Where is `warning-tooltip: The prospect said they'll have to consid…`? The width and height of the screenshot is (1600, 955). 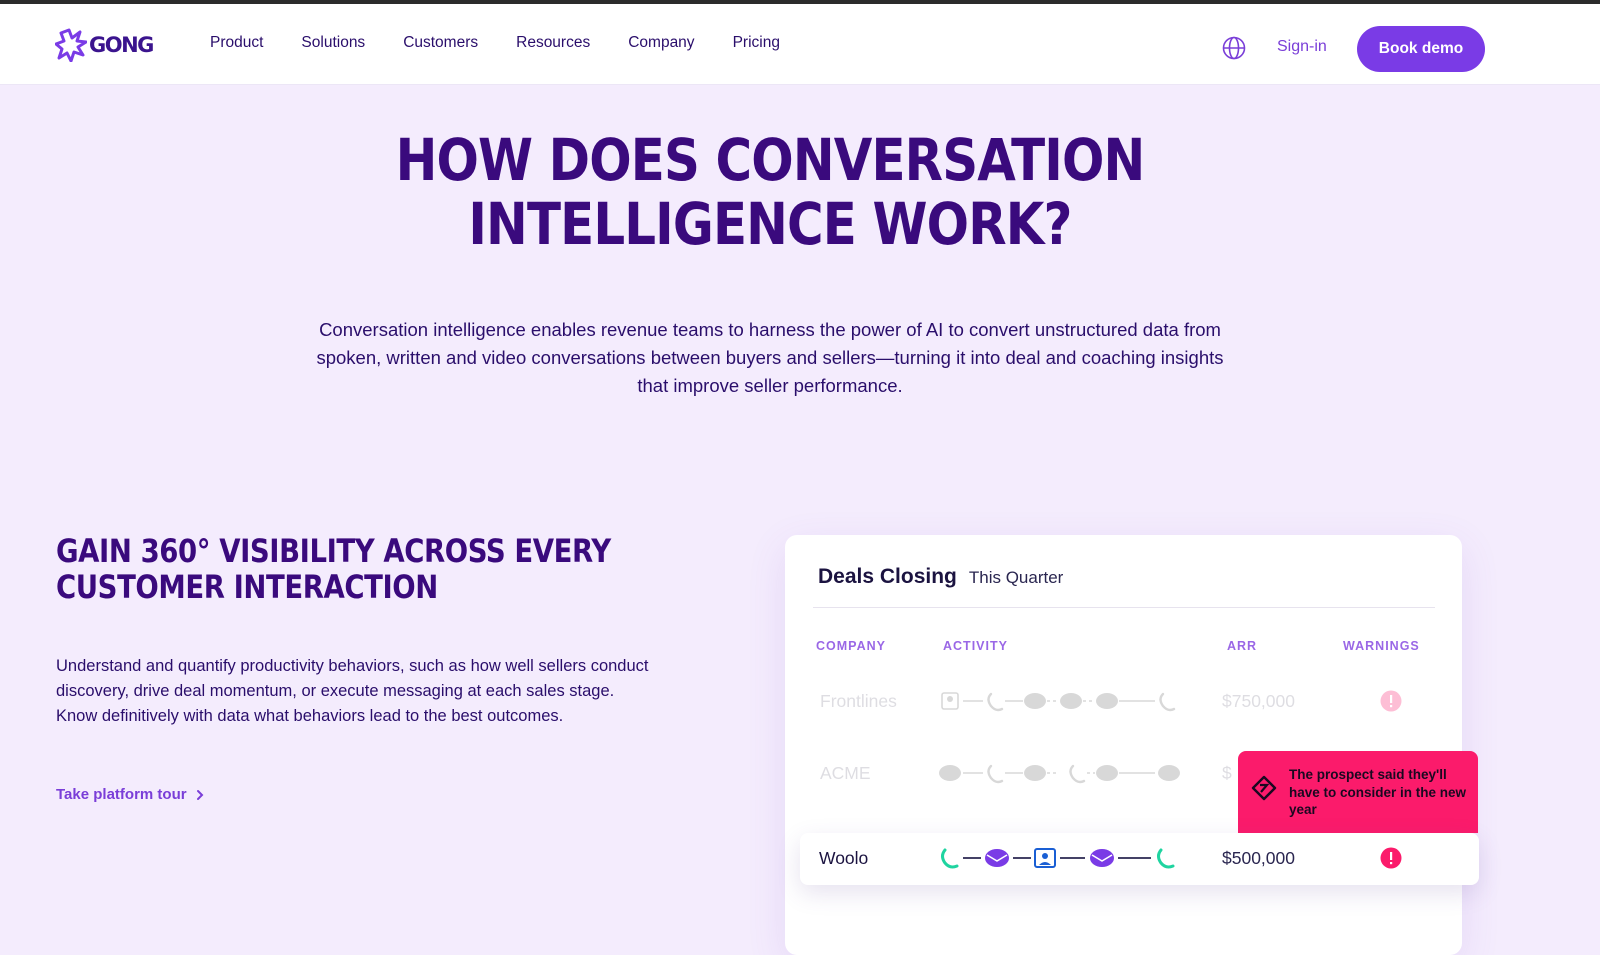 warning-tooltip: The prospect said they'll have to consid… is located at coordinates (1358, 792).